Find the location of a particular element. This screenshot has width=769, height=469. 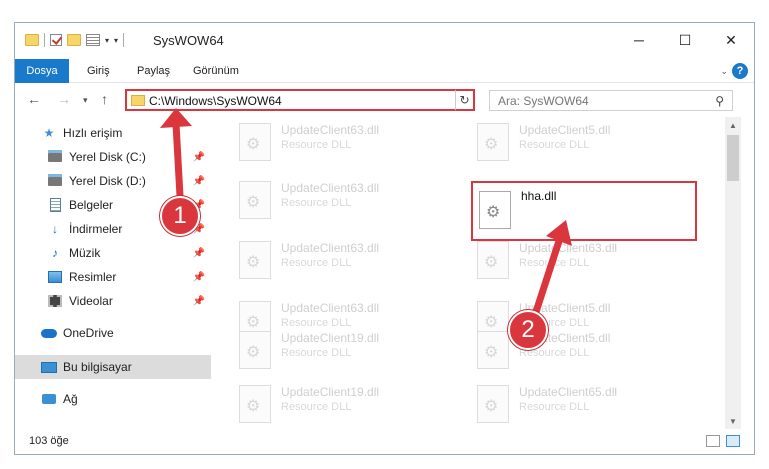

tab-view: Görünüm is located at coordinates (216, 71).